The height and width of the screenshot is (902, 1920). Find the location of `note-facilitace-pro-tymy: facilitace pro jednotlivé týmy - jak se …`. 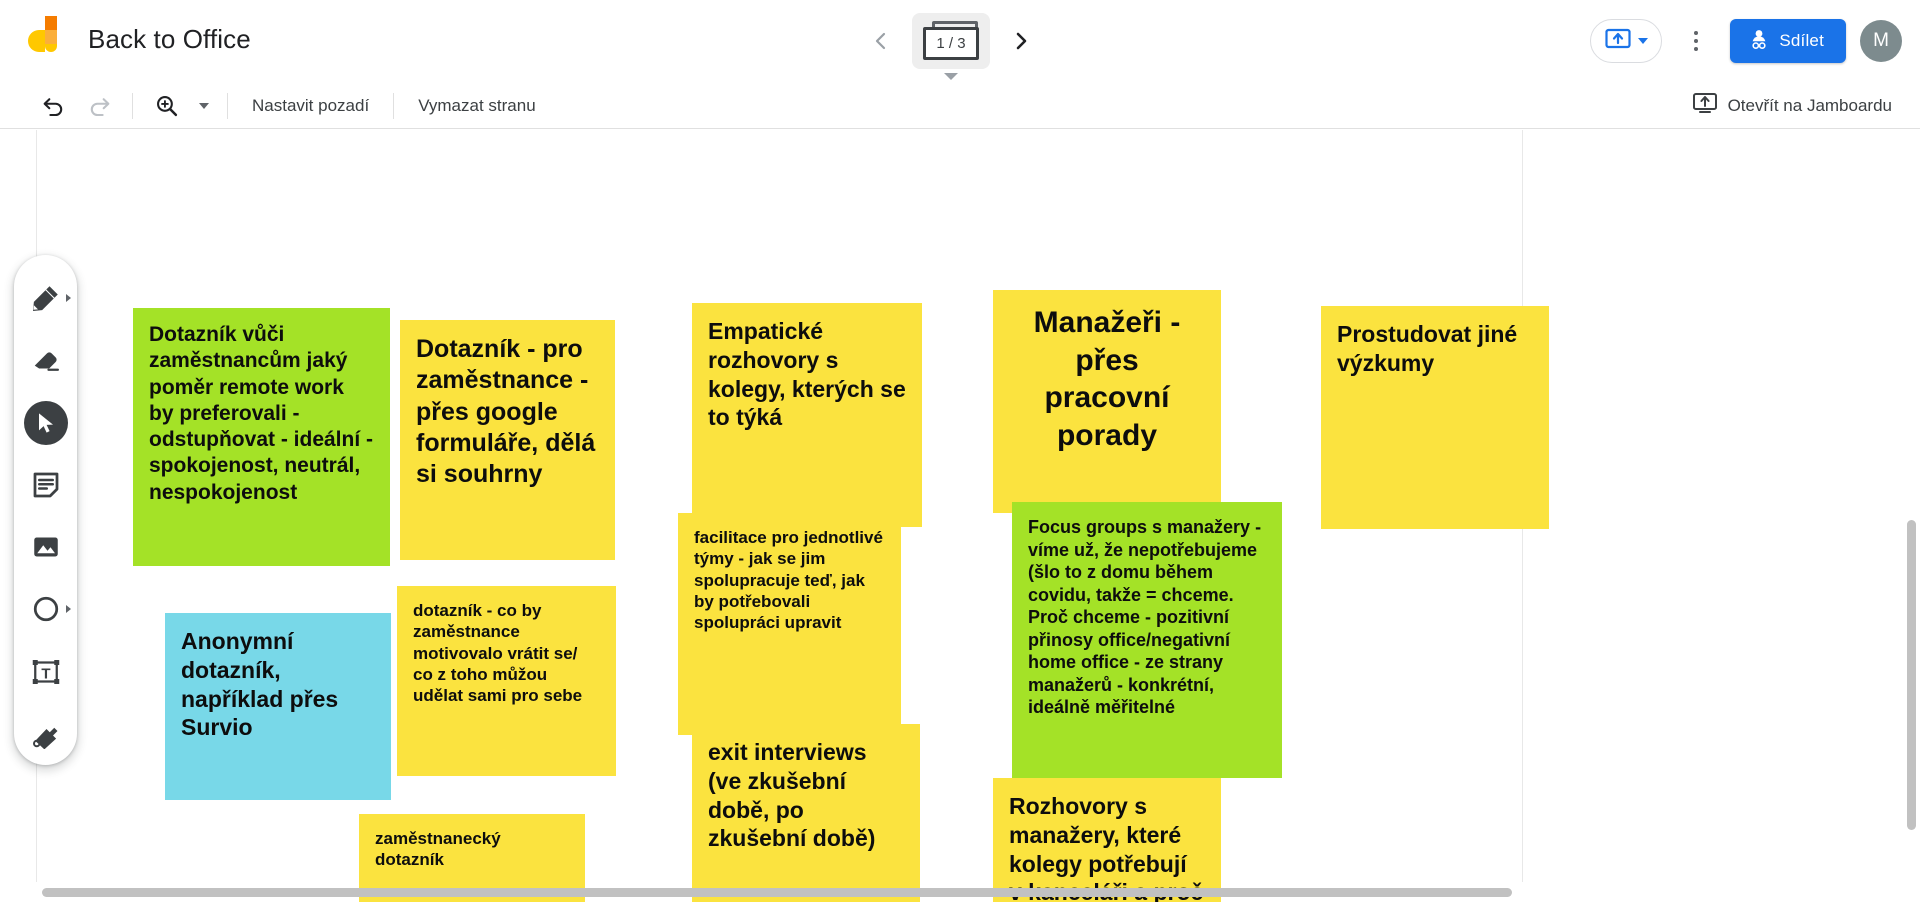

note-facilitace-pro-tymy: facilitace pro jednotlivé týmy - jak se … is located at coordinates (789, 624).